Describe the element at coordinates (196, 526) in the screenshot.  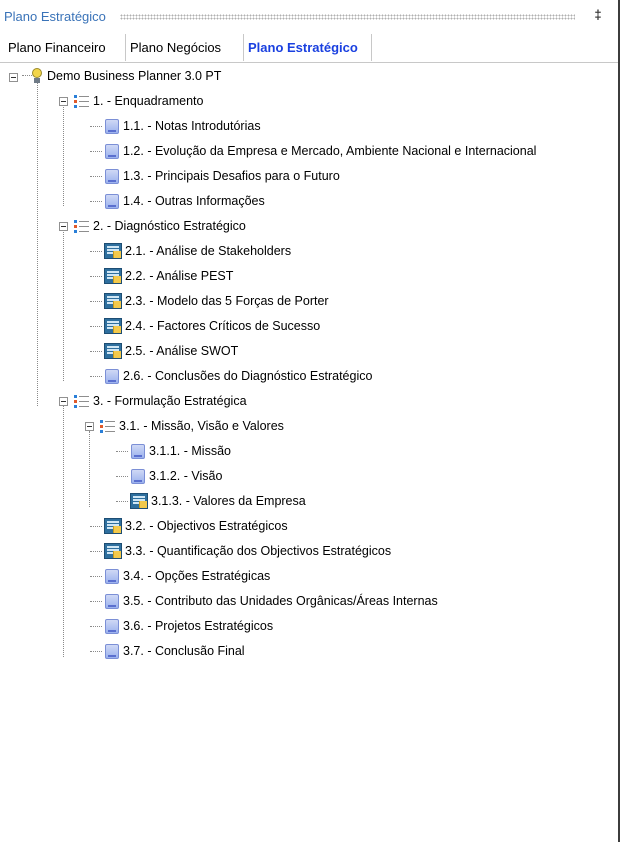
I see `tree-node: 3.2. - Objectivos Estratégicos` at that location.